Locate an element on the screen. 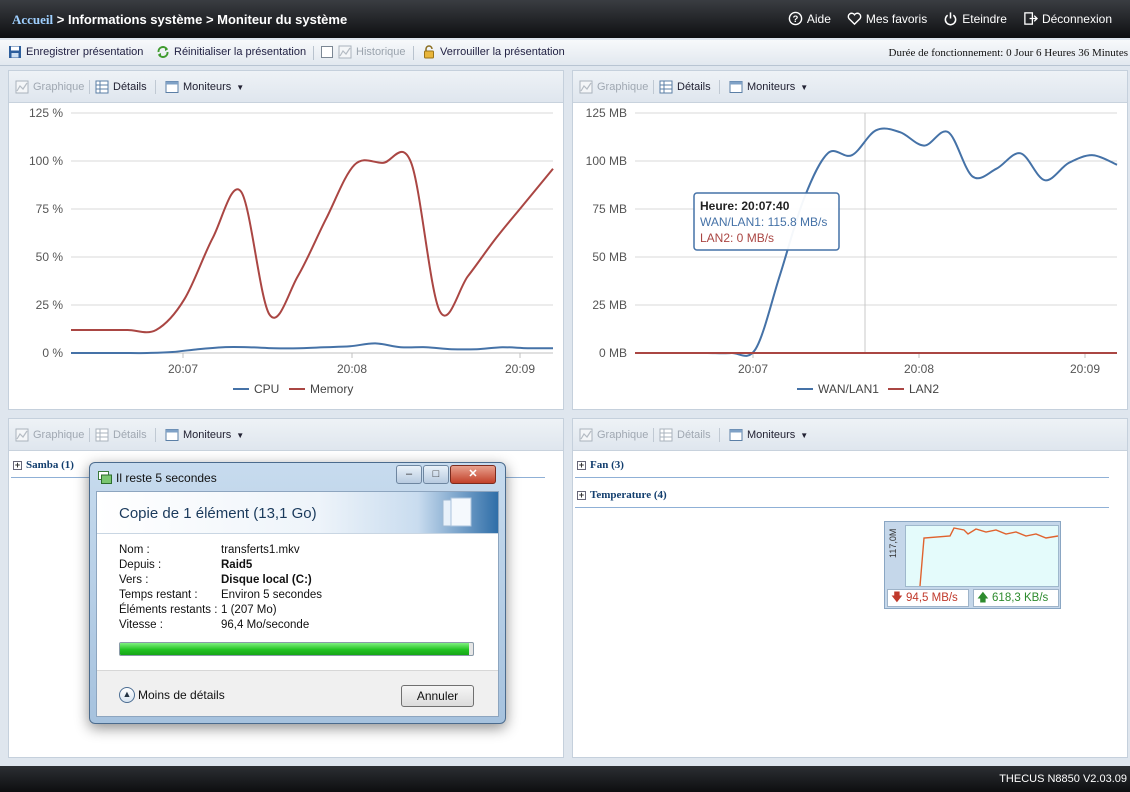 This screenshot has height=792, width=1130. detail-value: transferts1.mkv is located at coordinates (260, 550).